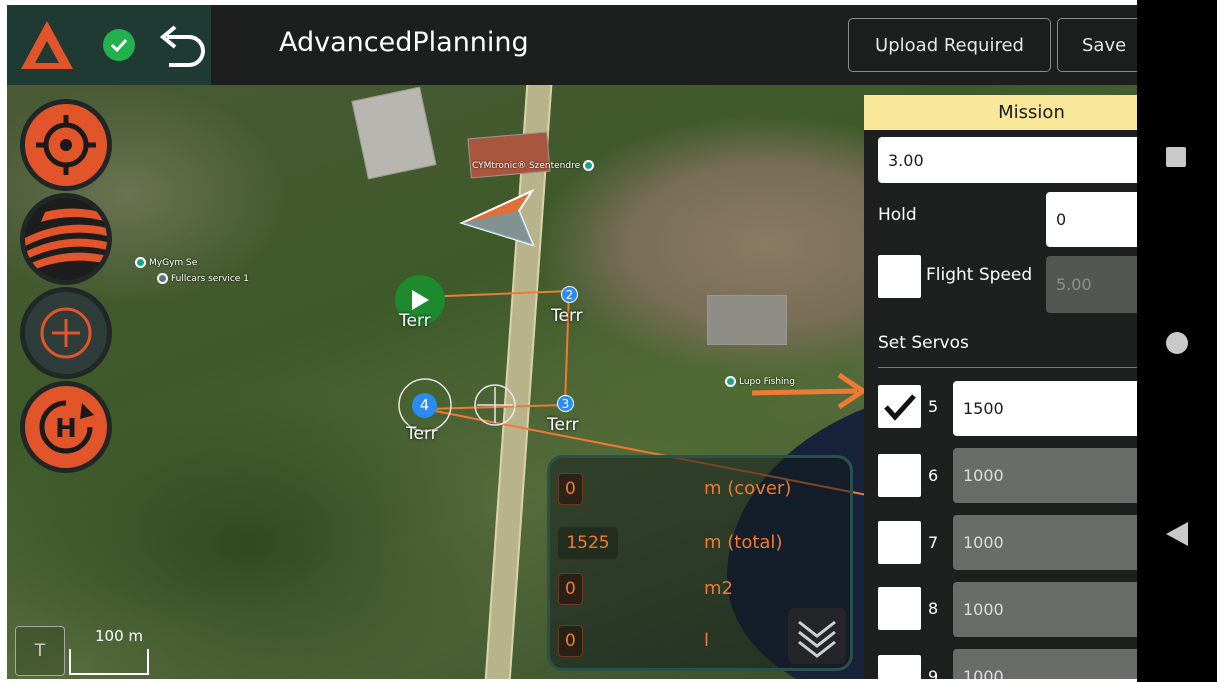 The height and width of the screenshot is (682, 1217). What do you see at coordinates (173, 262) in the screenshot?
I see `poi-label: MyGym Se` at bounding box center [173, 262].